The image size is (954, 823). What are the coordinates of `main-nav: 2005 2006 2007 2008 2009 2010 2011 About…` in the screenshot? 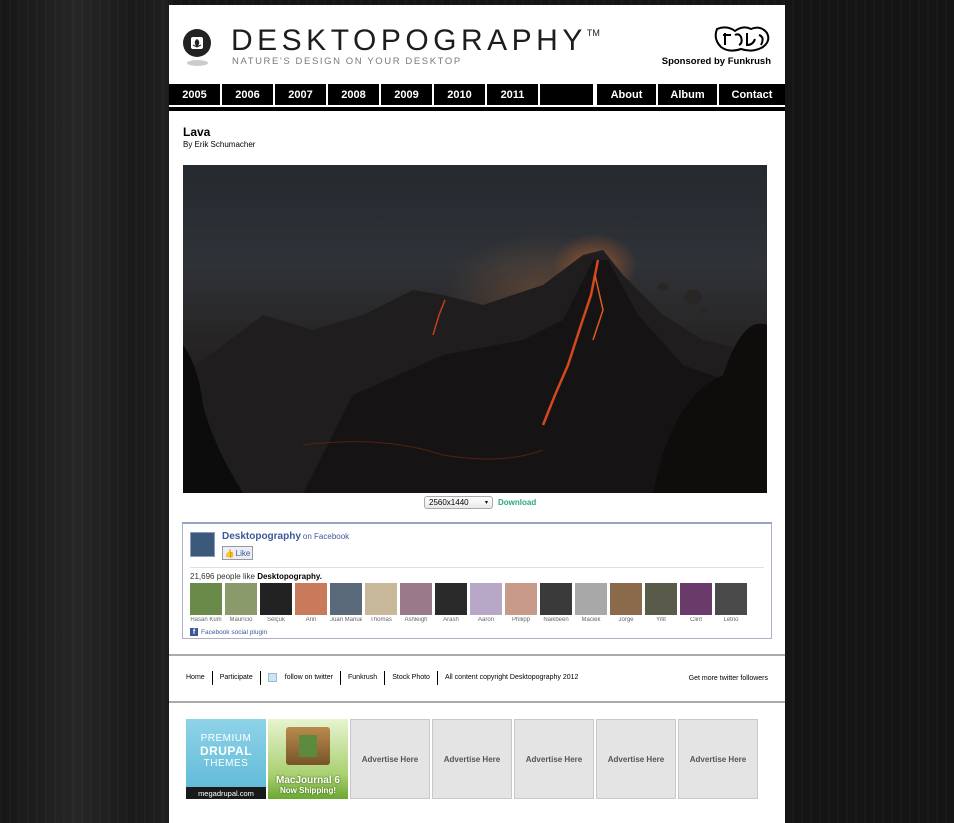 It's located at (477, 94).